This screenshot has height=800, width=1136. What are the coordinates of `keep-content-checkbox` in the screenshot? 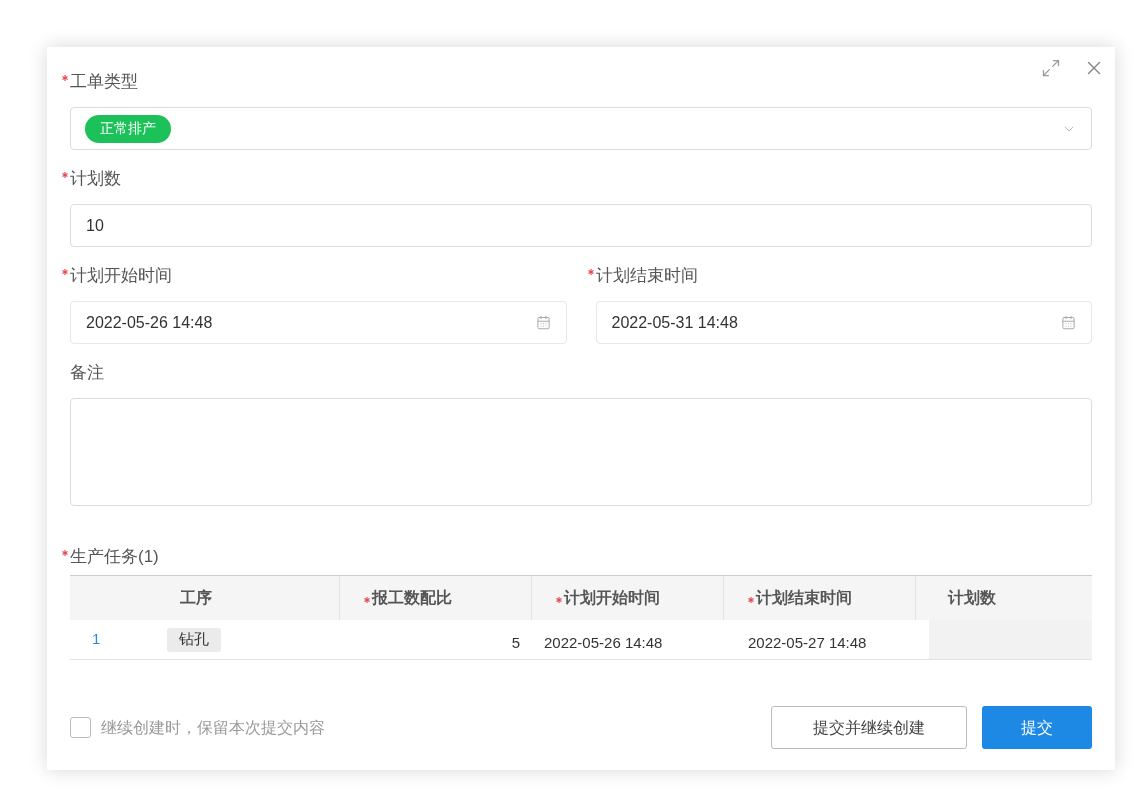 It's located at (80, 727).